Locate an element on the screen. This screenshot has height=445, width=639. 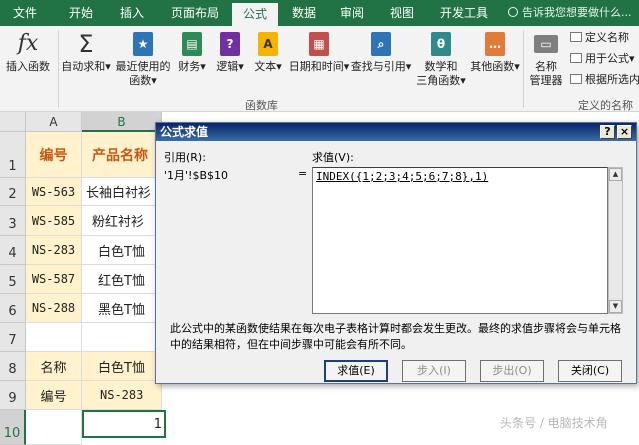
recent-functions-button: ★ 最近使用的 函数▾ is located at coordinates (143, 59).